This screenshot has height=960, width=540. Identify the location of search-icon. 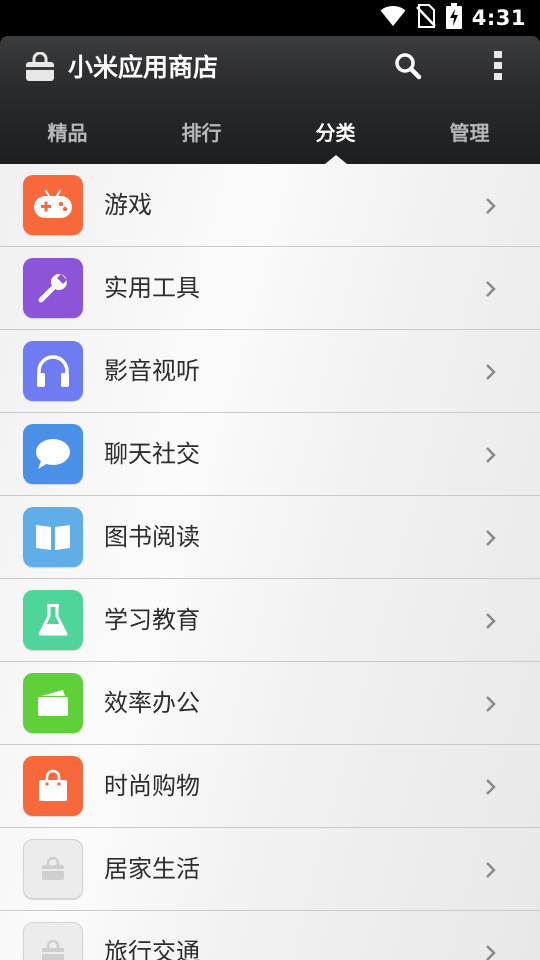
(408, 68).